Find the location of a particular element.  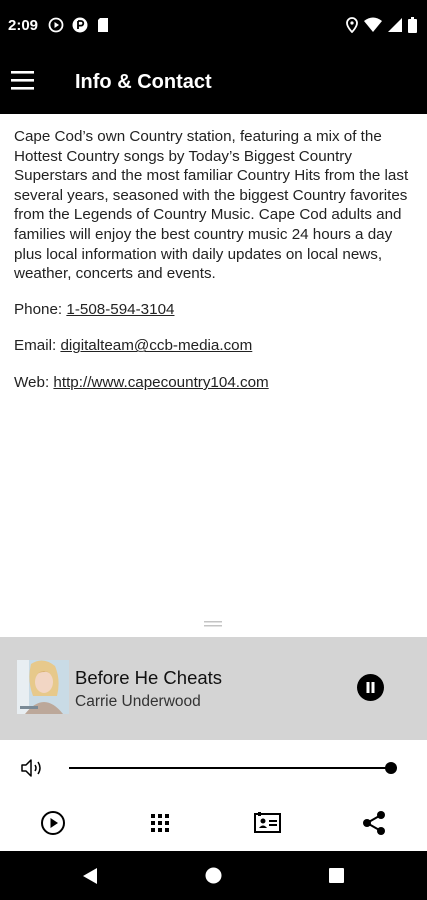

sd-card-icon is located at coordinates (103, 25).